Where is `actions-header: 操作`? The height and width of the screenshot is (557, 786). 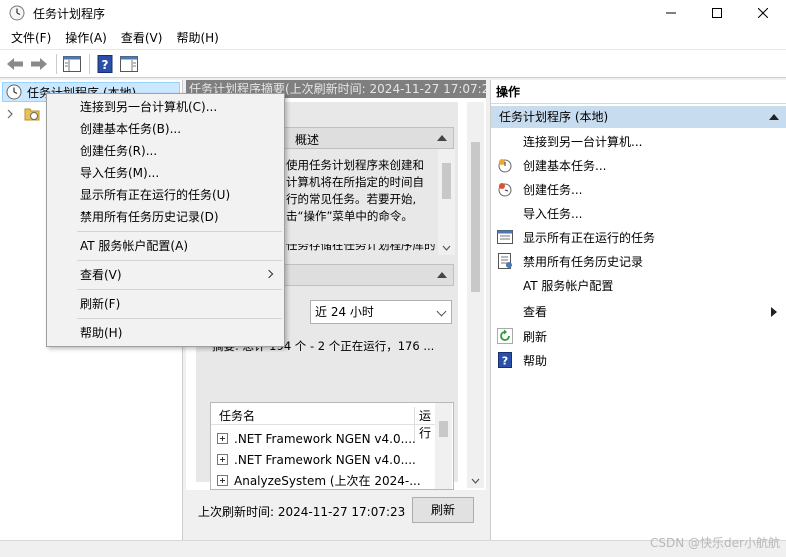 actions-header: 操作 is located at coordinates (638, 92).